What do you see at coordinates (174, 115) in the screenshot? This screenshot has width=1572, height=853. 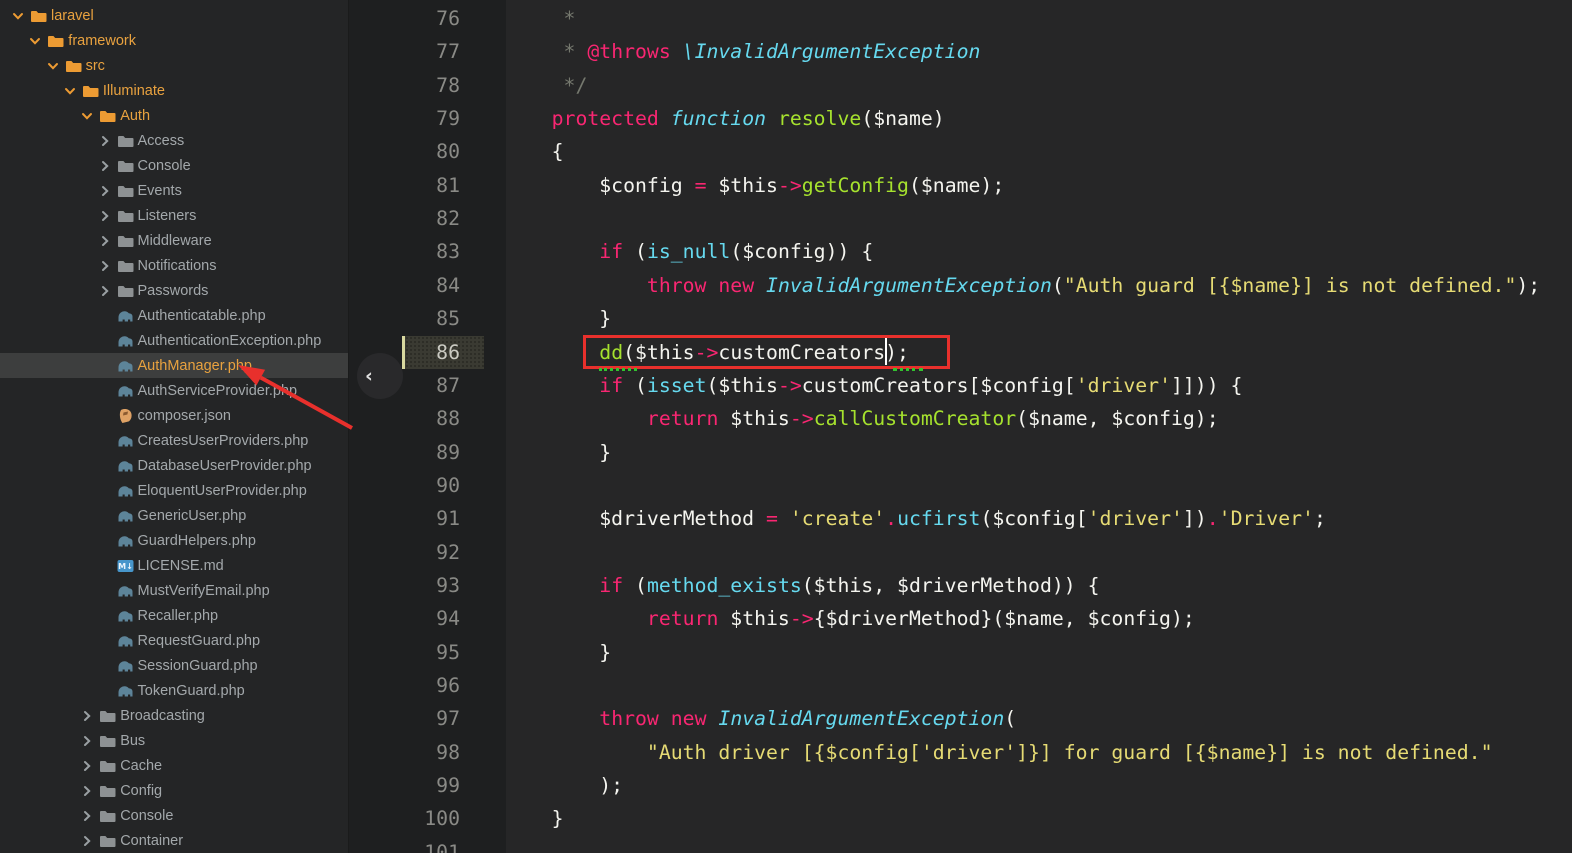 I see `tree-item-auth: Auth` at bounding box center [174, 115].